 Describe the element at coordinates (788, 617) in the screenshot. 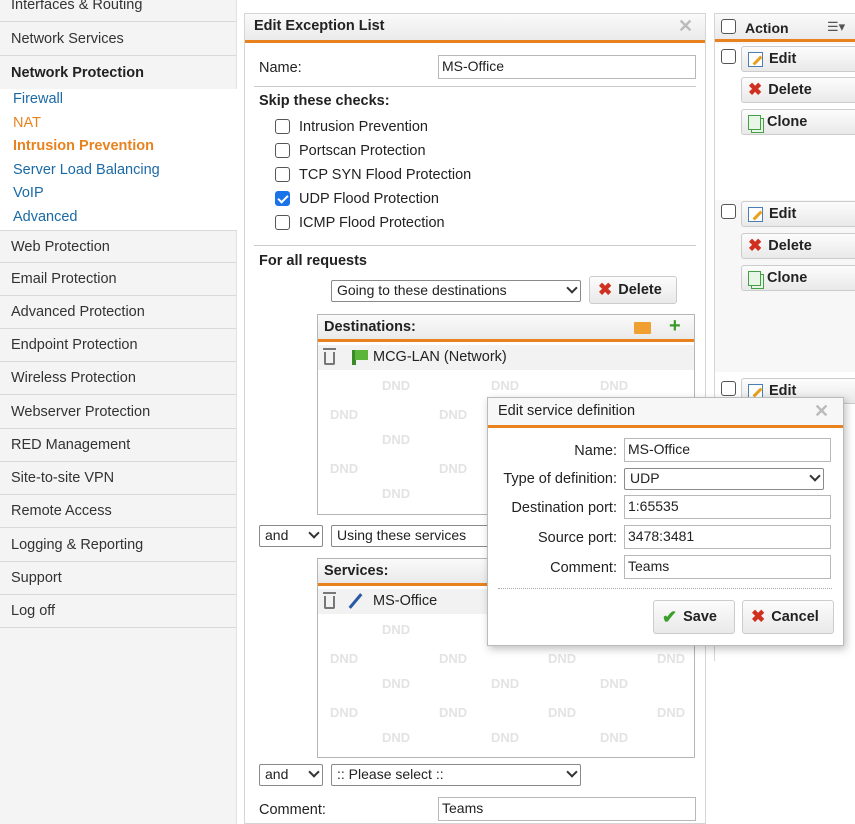

I see `cancel-button: ✖ Cancel` at that location.